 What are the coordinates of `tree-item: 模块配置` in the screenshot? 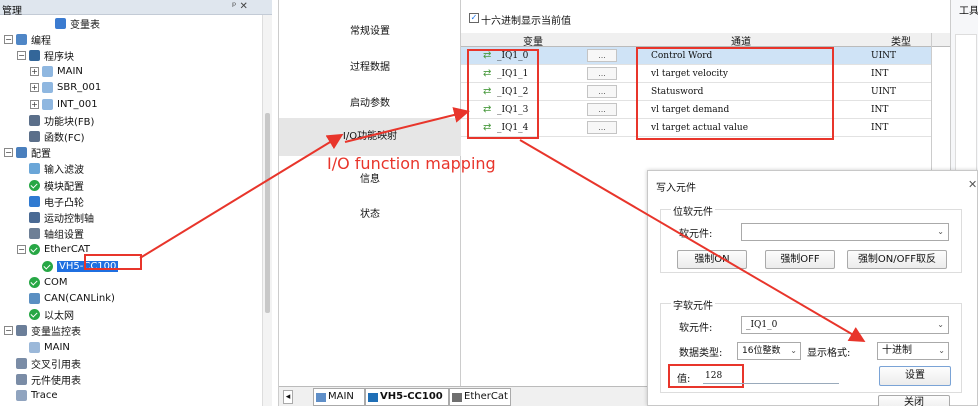 It's located at (50, 185).